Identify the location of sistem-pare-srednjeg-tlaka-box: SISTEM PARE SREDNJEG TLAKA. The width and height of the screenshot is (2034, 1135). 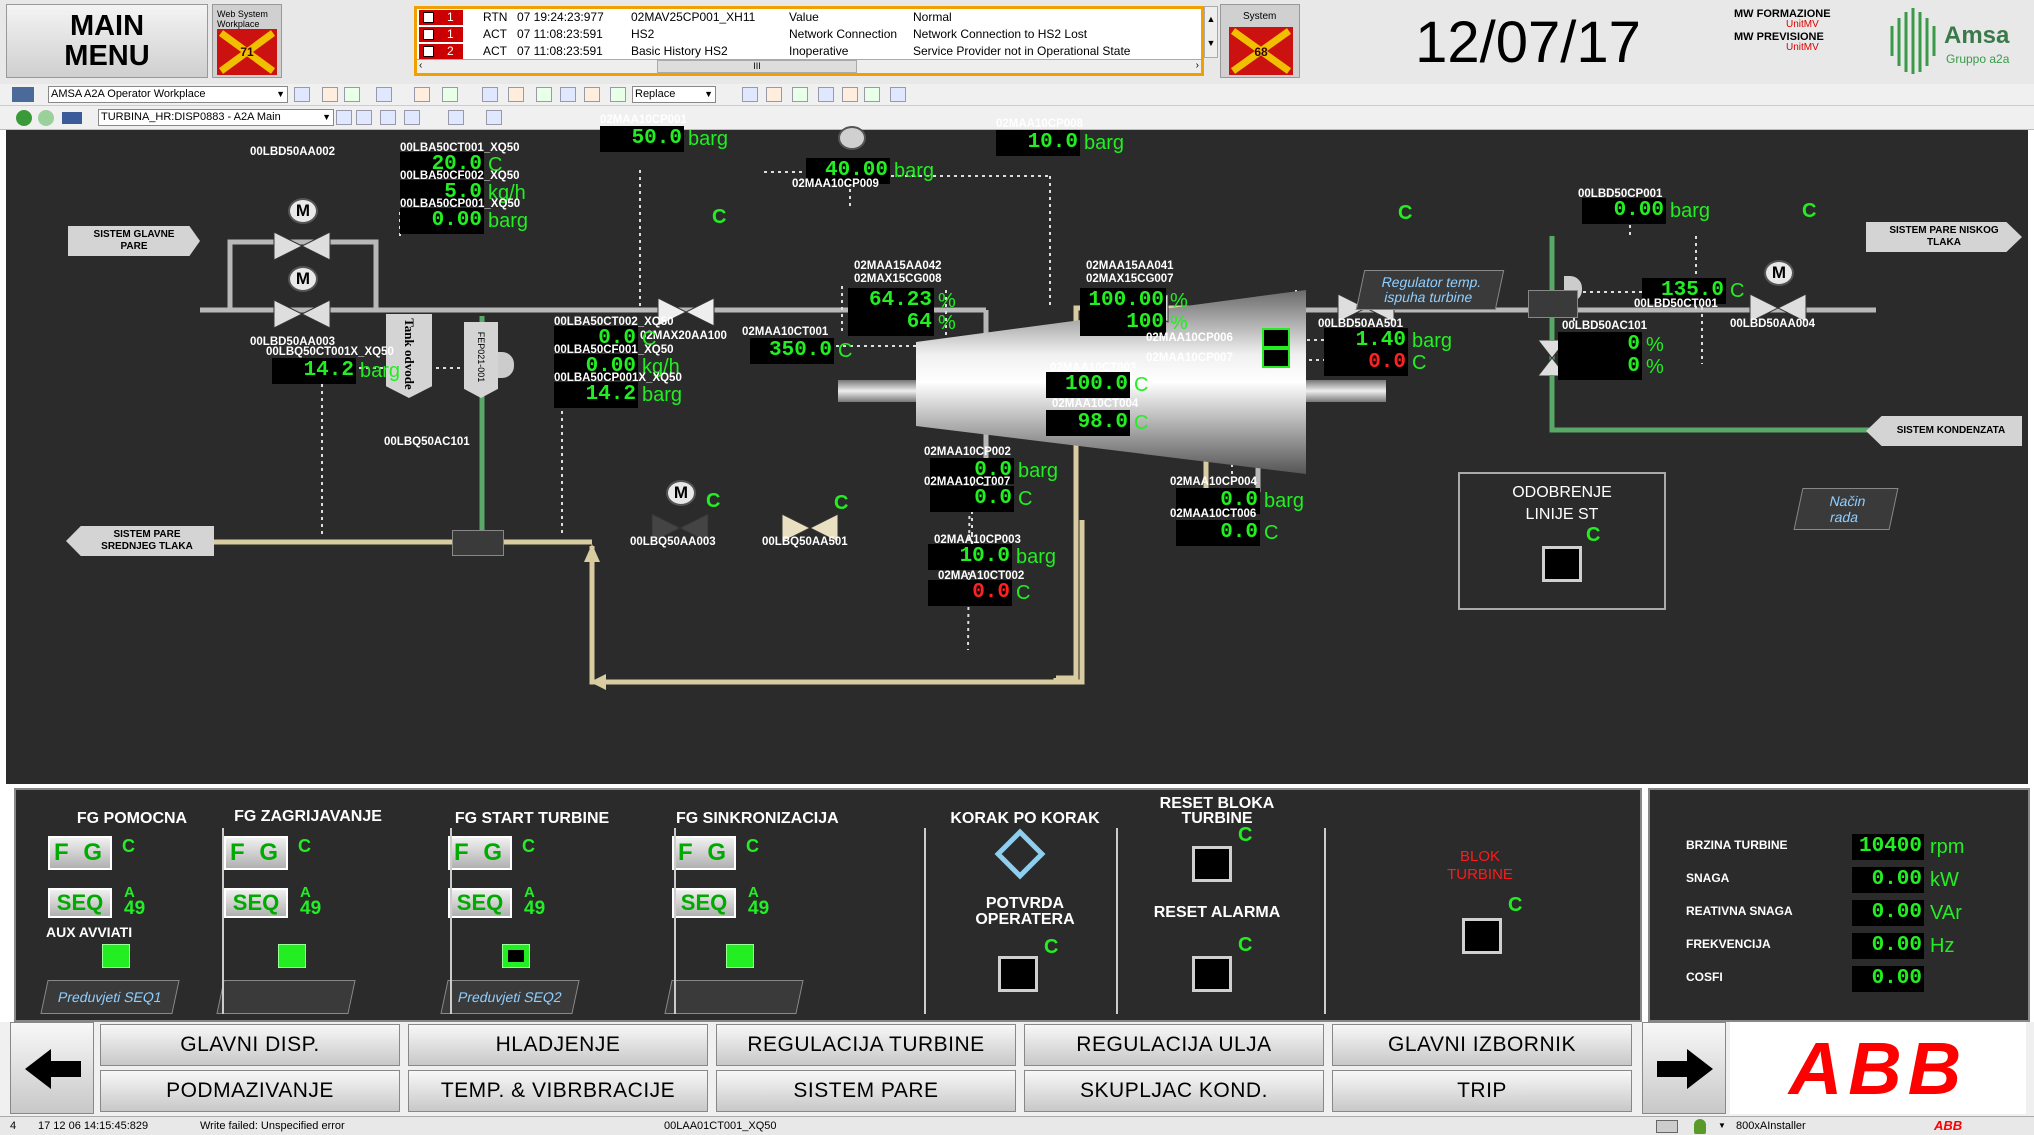
(140, 541).